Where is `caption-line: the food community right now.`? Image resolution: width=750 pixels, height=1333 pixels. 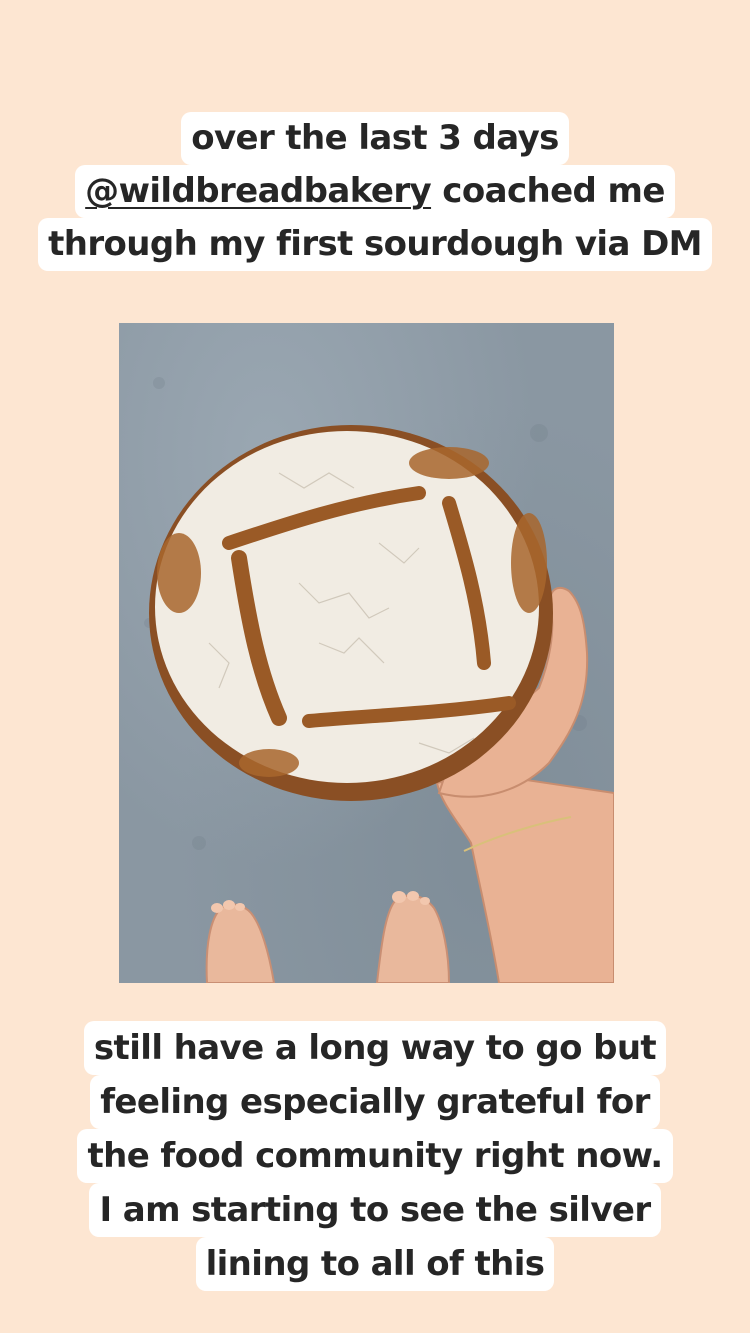
caption-line: the food community right now. is located at coordinates (375, 1156).